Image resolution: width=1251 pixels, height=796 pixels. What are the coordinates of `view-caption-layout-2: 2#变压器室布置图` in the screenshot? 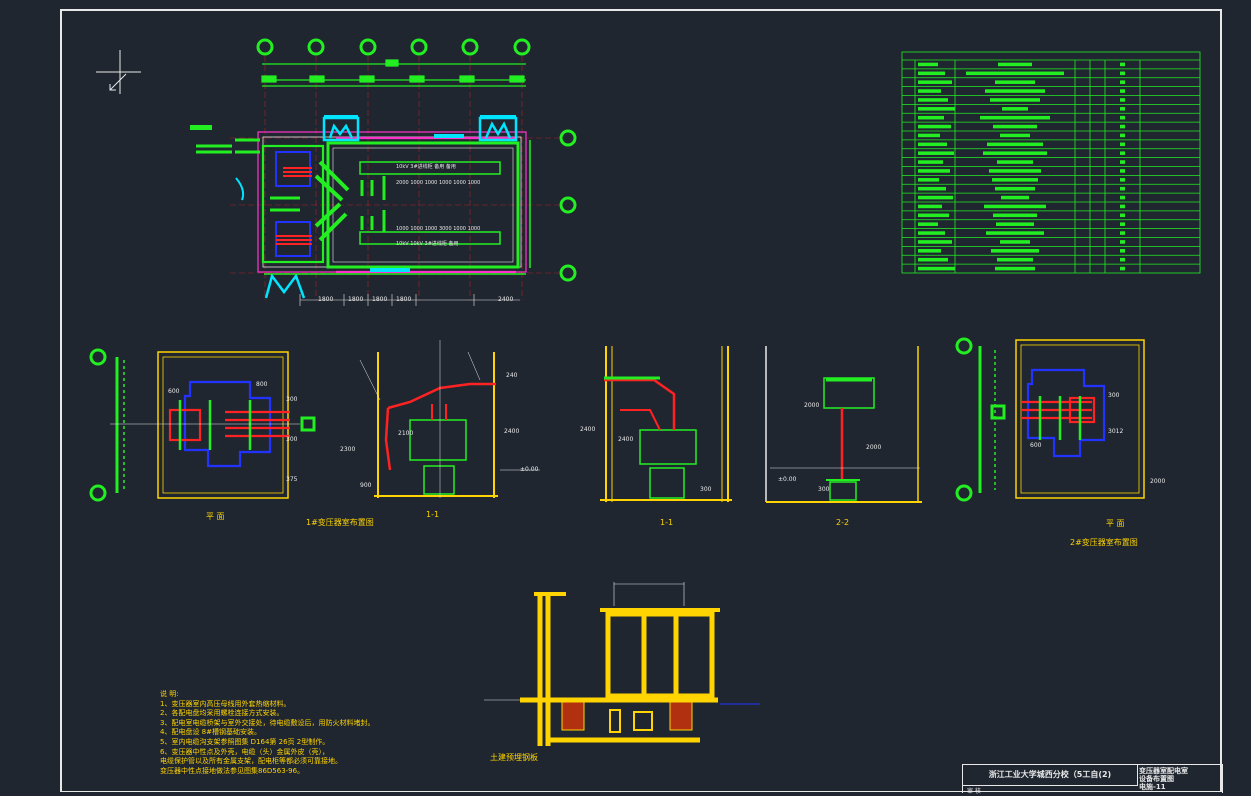 It's located at (1104, 542).